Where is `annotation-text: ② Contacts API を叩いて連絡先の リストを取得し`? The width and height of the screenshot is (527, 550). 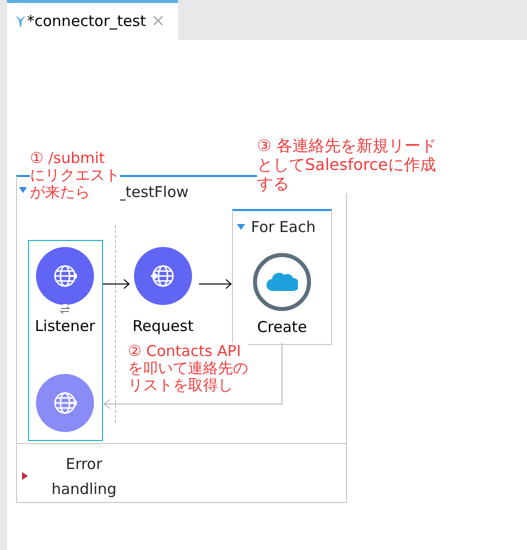 annotation-text: ② Contacts API を叩いて連絡先の リストを取得し is located at coordinates (188, 368).